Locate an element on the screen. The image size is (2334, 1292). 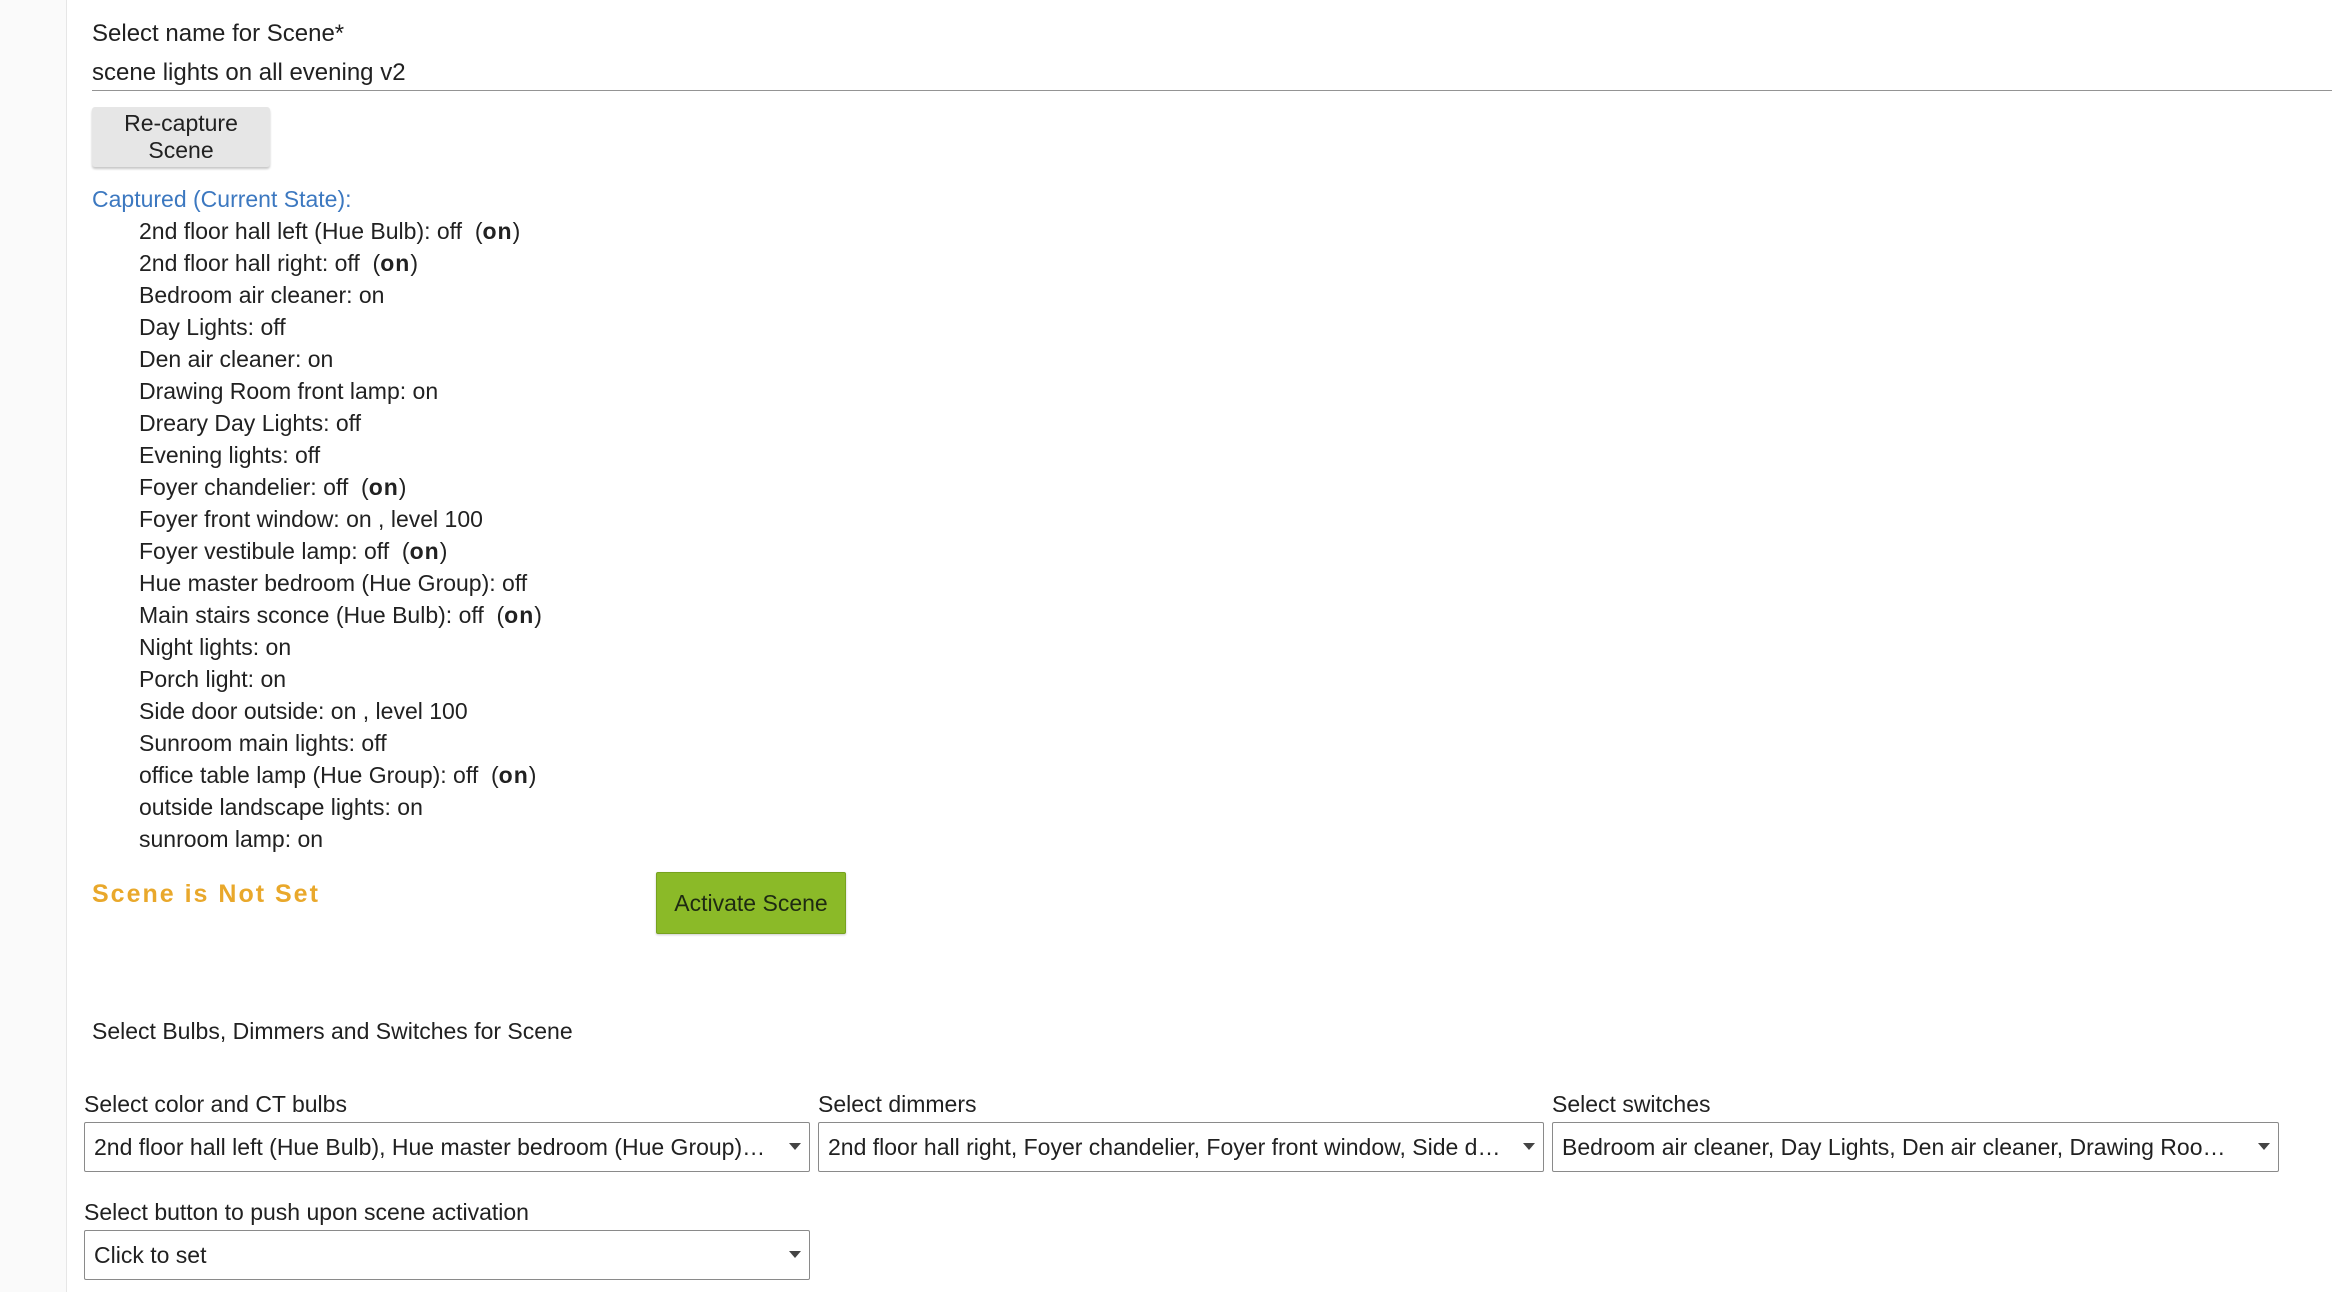
push-button-select-value: Click to set is located at coordinates (150, 1255).